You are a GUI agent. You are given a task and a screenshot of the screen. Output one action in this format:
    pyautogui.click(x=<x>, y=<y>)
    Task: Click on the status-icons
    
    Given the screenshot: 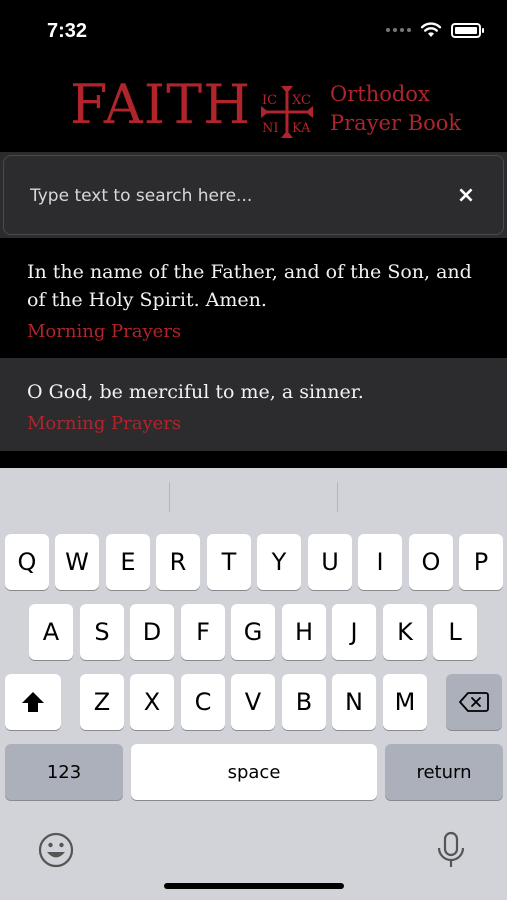 What is the action you would take?
    pyautogui.click(x=435, y=30)
    